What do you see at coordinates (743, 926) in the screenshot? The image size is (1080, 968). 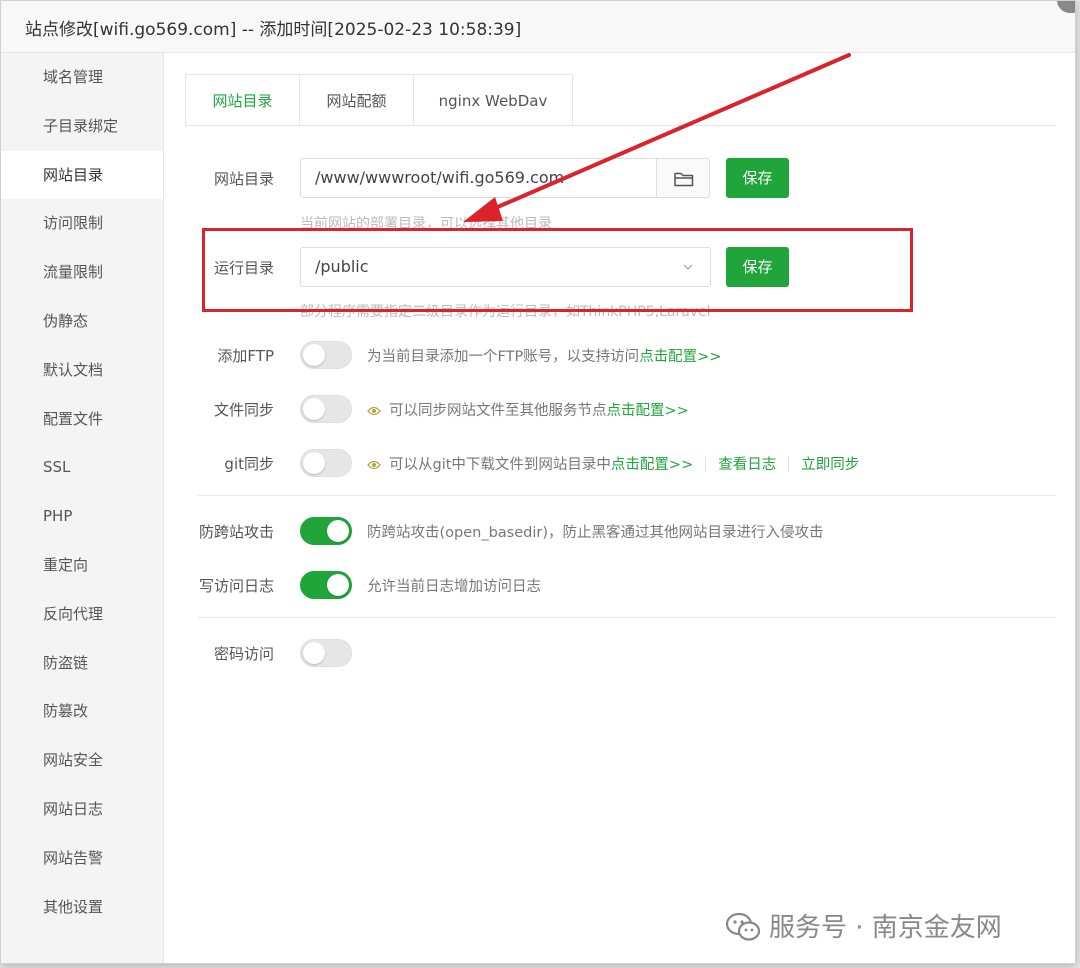 I see `wechat-icon` at bounding box center [743, 926].